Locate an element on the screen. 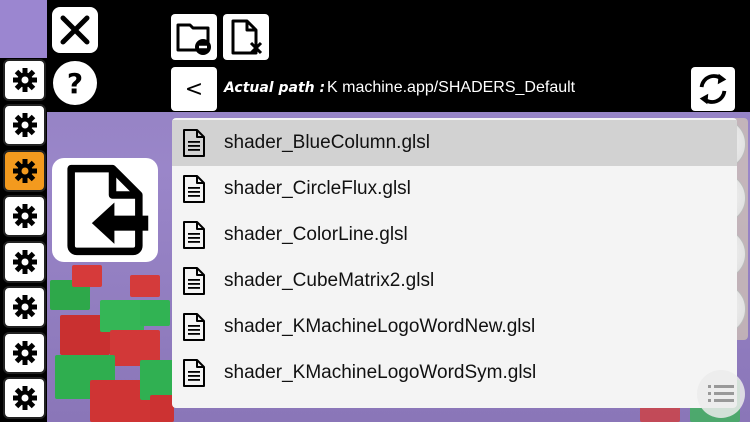 The width and height of the screenshot is (750, 422). file-delete-button is located at coordinates (246, 37).